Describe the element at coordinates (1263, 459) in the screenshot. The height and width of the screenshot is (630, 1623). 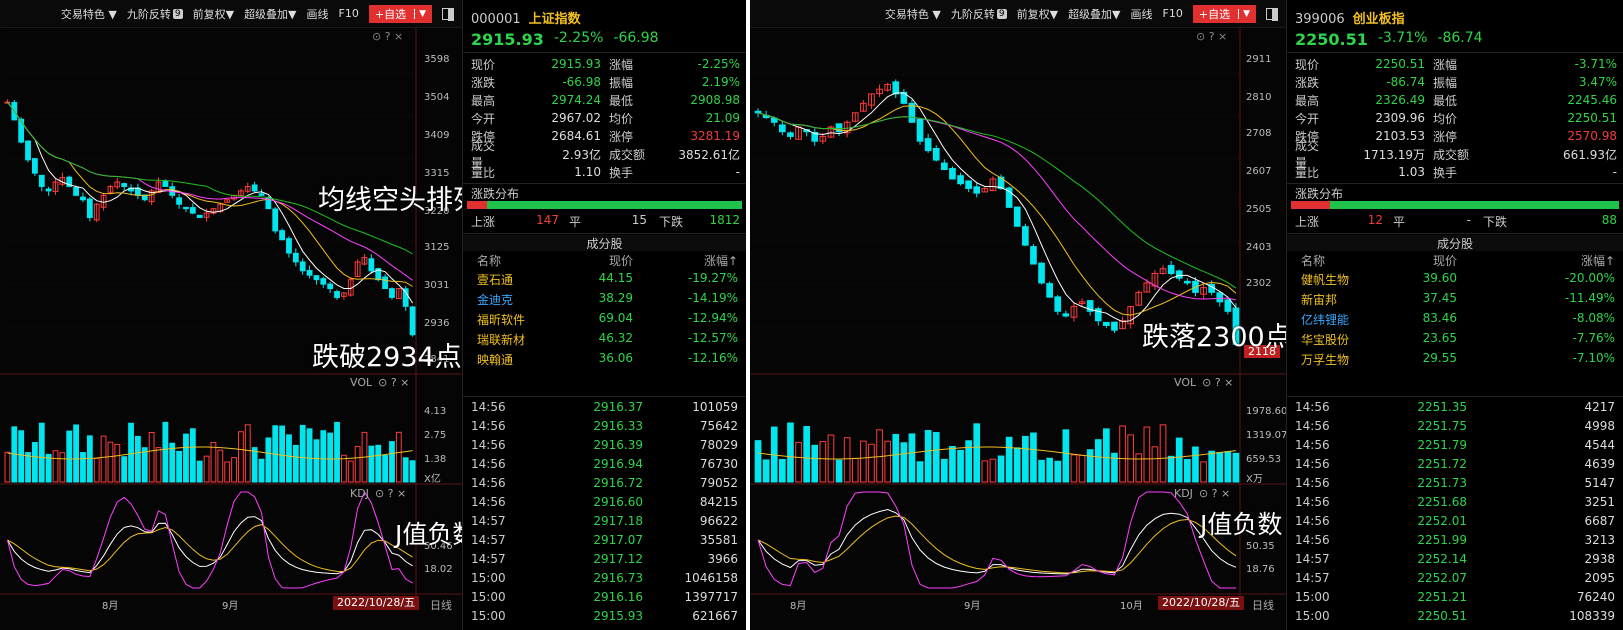
I see `right-vol-tick: 659.53` at that location.